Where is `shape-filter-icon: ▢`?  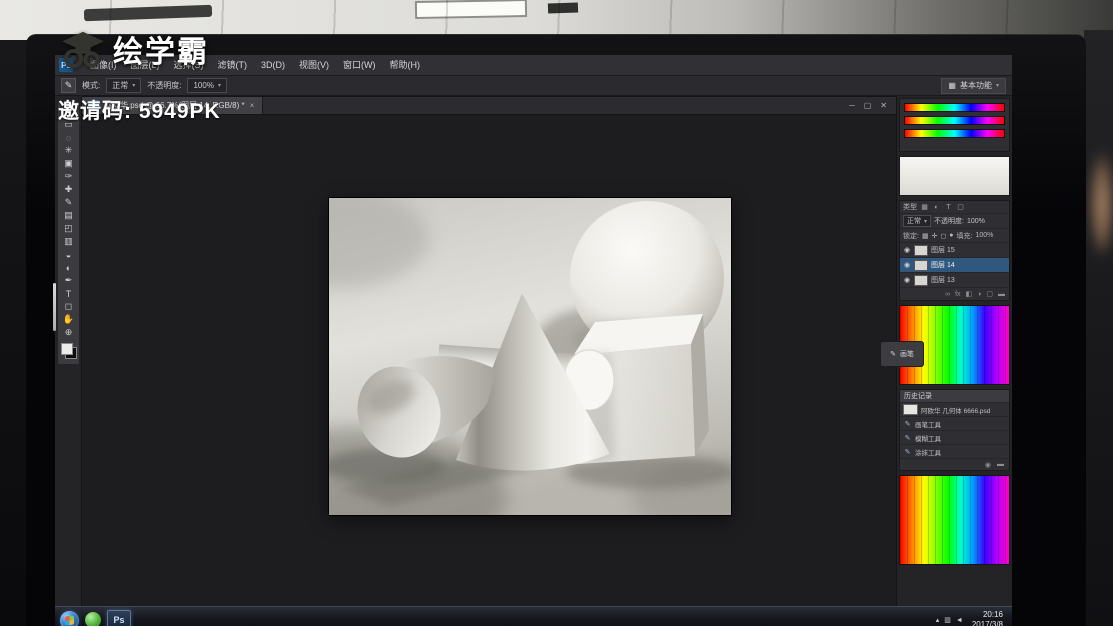
shape-filter-icon: ▢ is located at coordinates (960, 207).